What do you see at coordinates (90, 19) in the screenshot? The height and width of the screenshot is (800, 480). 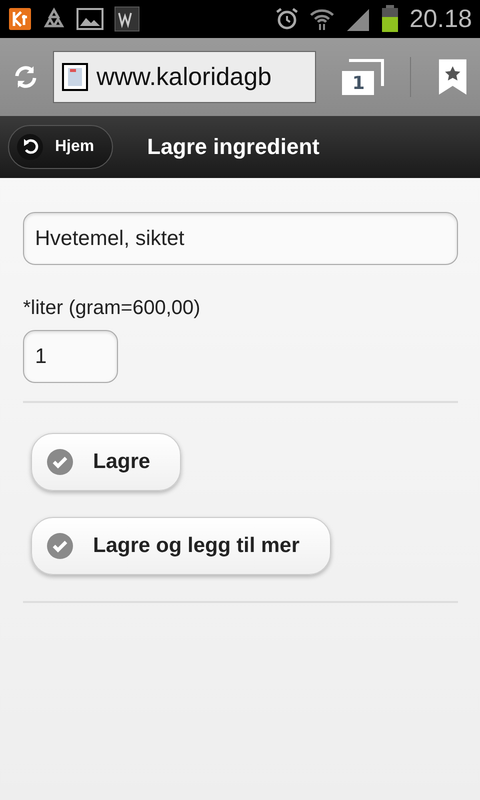 I see `image-icon` at bounding box center [90, 19].